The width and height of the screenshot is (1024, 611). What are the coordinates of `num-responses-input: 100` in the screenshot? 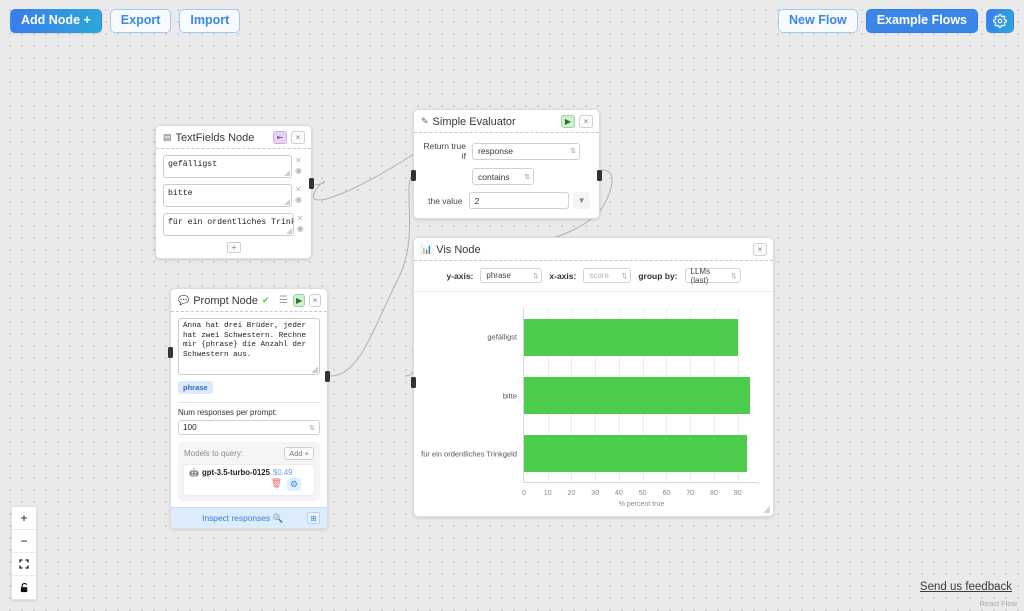 It's located at (249, 427).